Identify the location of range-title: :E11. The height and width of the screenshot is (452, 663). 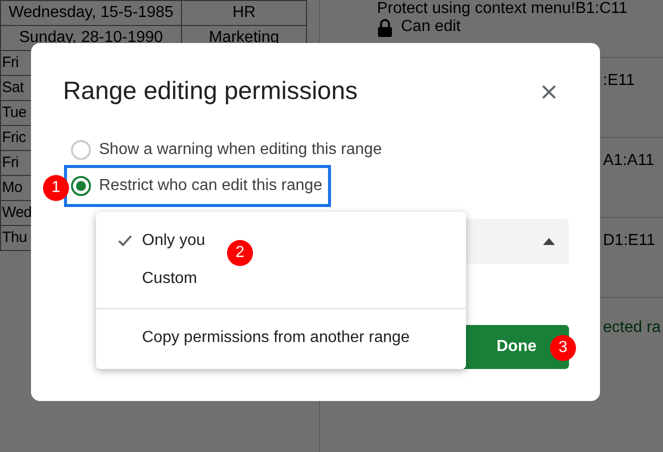
(633, 74).